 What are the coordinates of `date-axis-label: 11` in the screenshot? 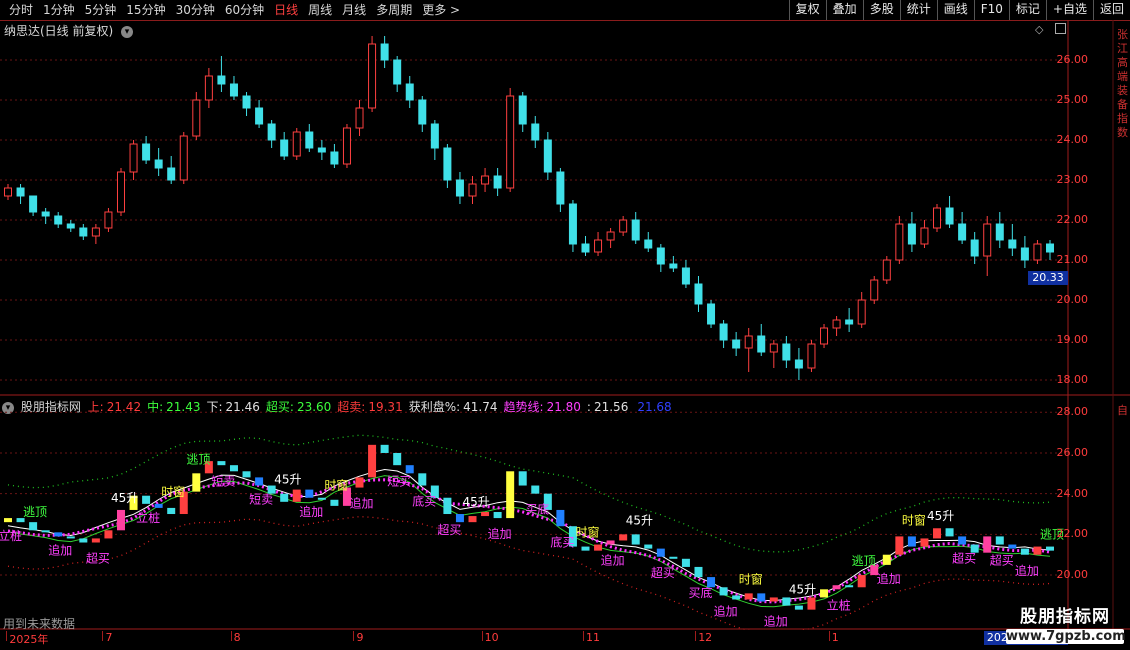 It's located at (593, 637).